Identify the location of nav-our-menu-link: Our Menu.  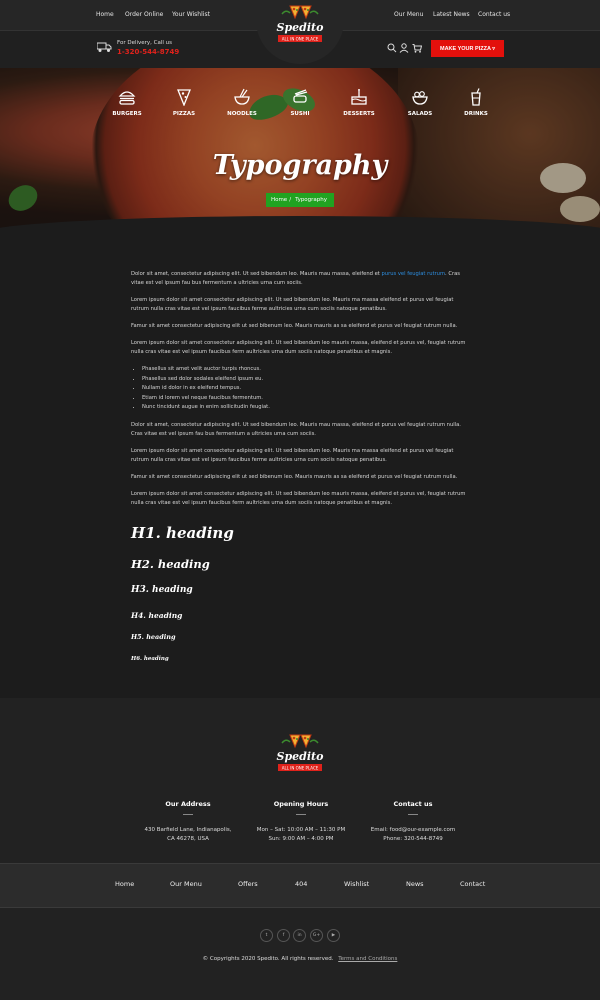
(408, 15).